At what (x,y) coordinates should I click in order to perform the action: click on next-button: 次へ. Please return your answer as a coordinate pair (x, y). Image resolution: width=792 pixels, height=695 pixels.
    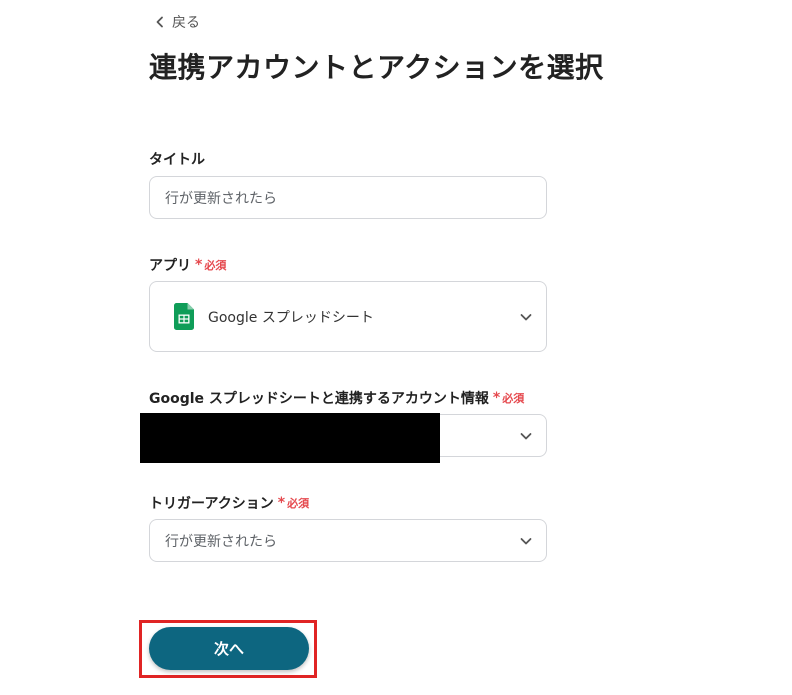
    Looking at the image, I should click on (229, 648).